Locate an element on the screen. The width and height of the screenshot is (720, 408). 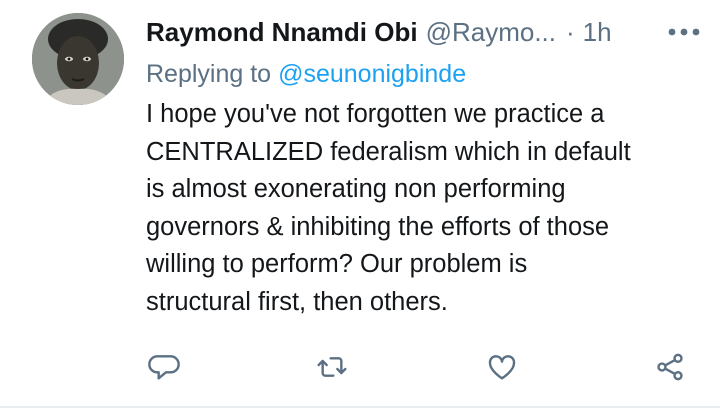
tweet-actions is located at coordinates (418, 367).